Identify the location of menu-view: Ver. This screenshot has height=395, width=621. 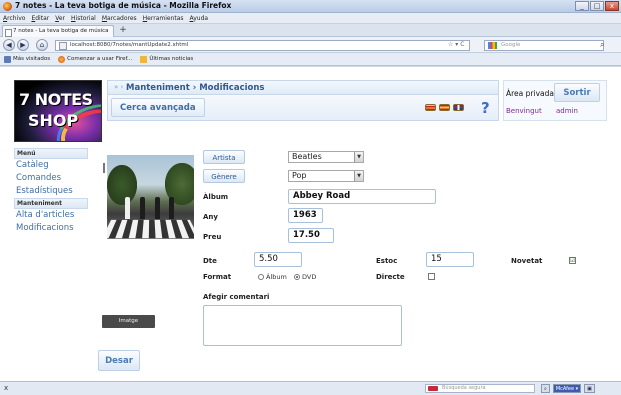
(60, 18).